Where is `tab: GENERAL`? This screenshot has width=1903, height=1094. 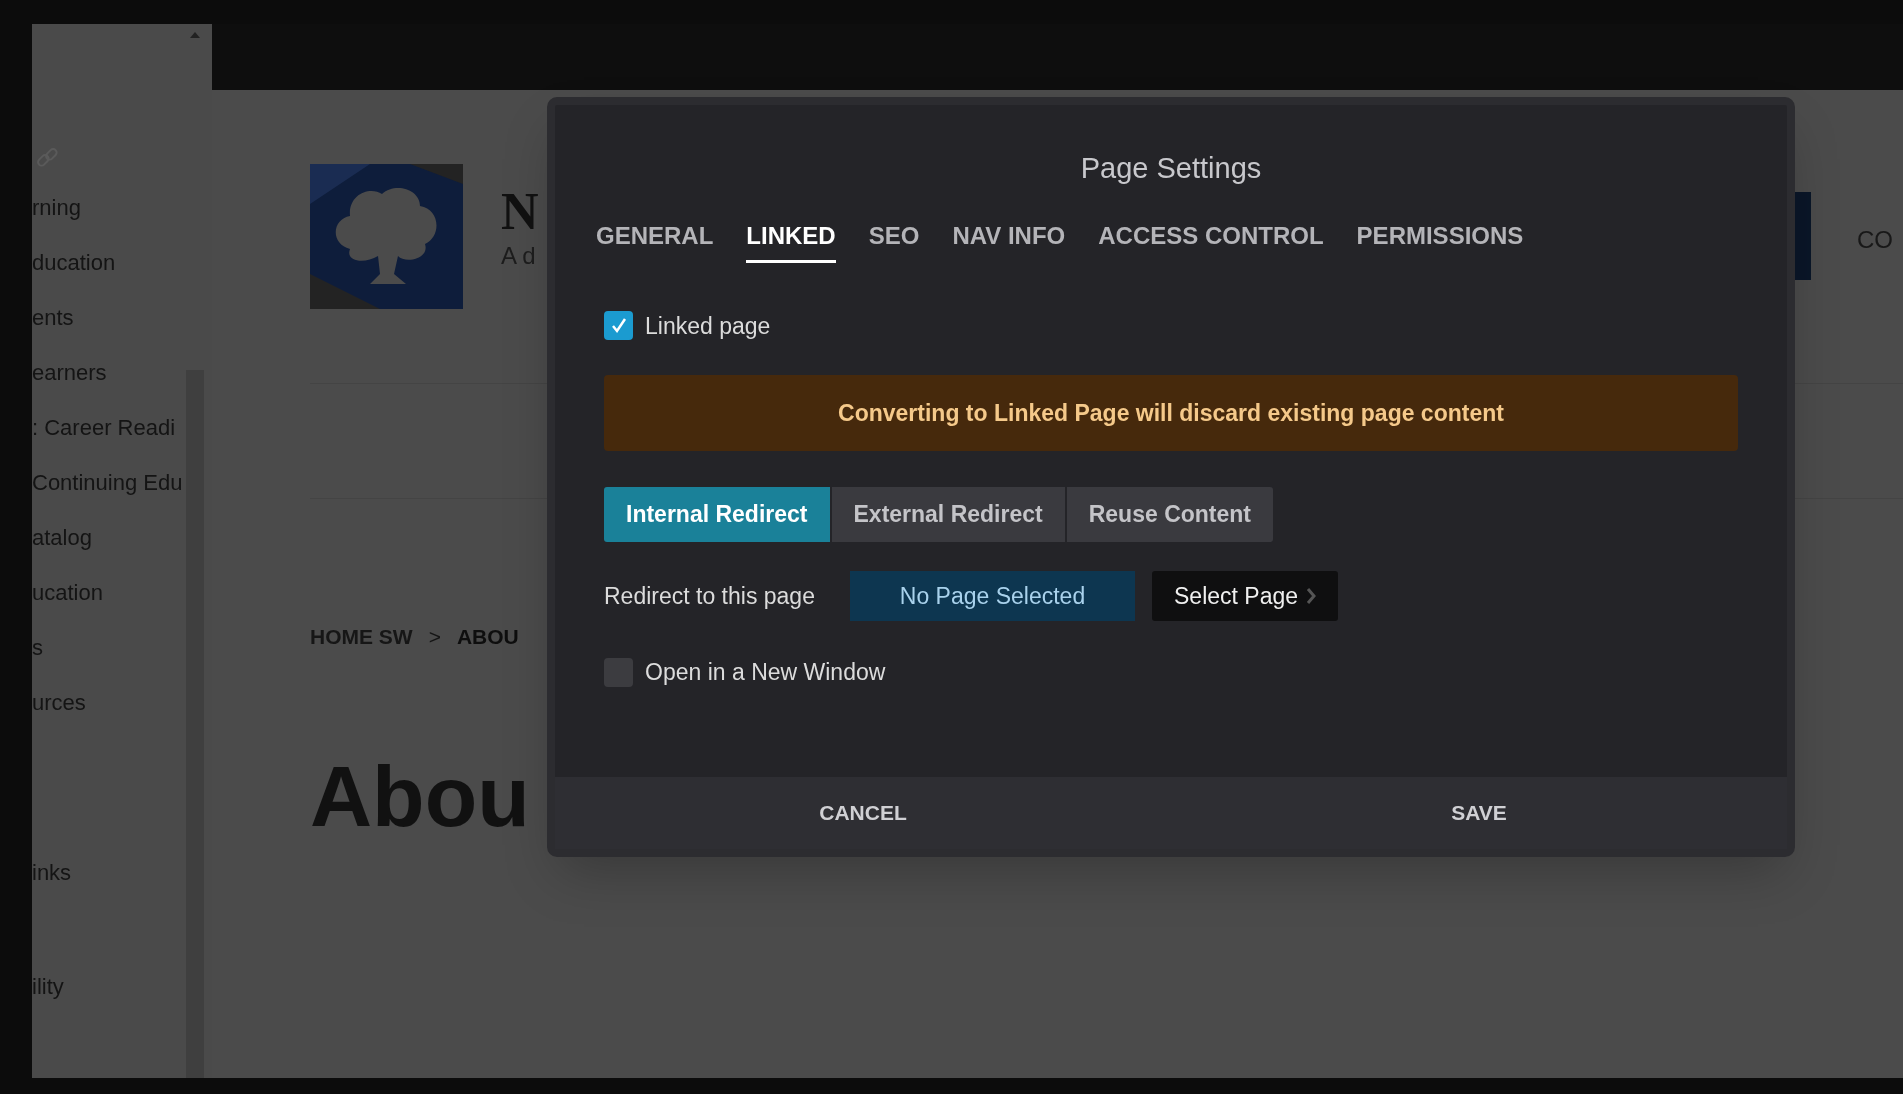
tab: GENERAL is located at coordinates (655, 240).